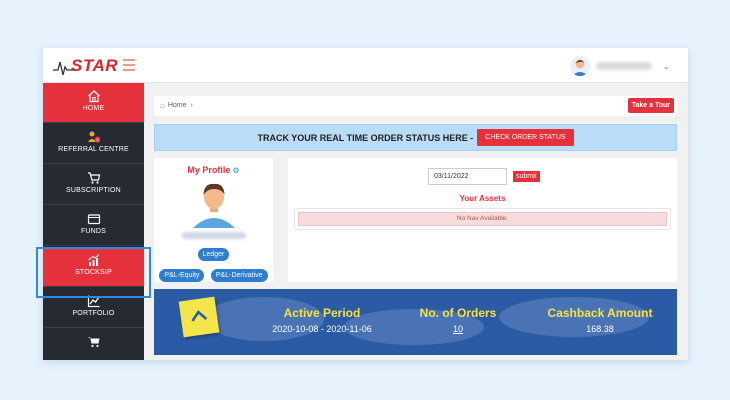 This screenshot has height=400, width=730. What do you see at coordinates (525, 137) in the screenshot?
I see `check-order-status-button: CHECK ORDER STATUS` at bounding box center [525, 137].